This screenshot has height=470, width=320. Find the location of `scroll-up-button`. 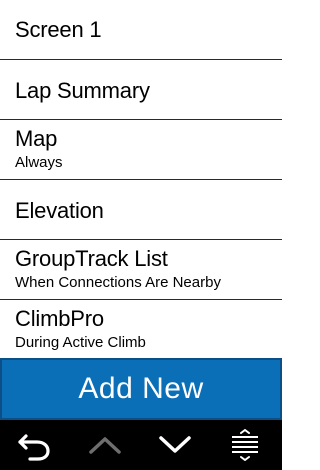

scroll-up-button is located at coordinates (105, 445).